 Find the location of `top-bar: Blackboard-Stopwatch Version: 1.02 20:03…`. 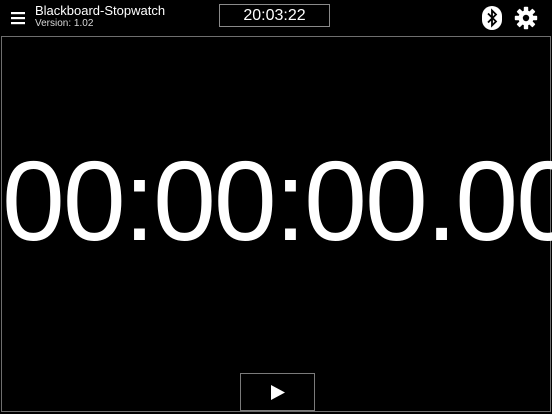

top-bar: Blackboard-Stopwatch Version: 1.02 20:03… is located at coordinates (276, 18).